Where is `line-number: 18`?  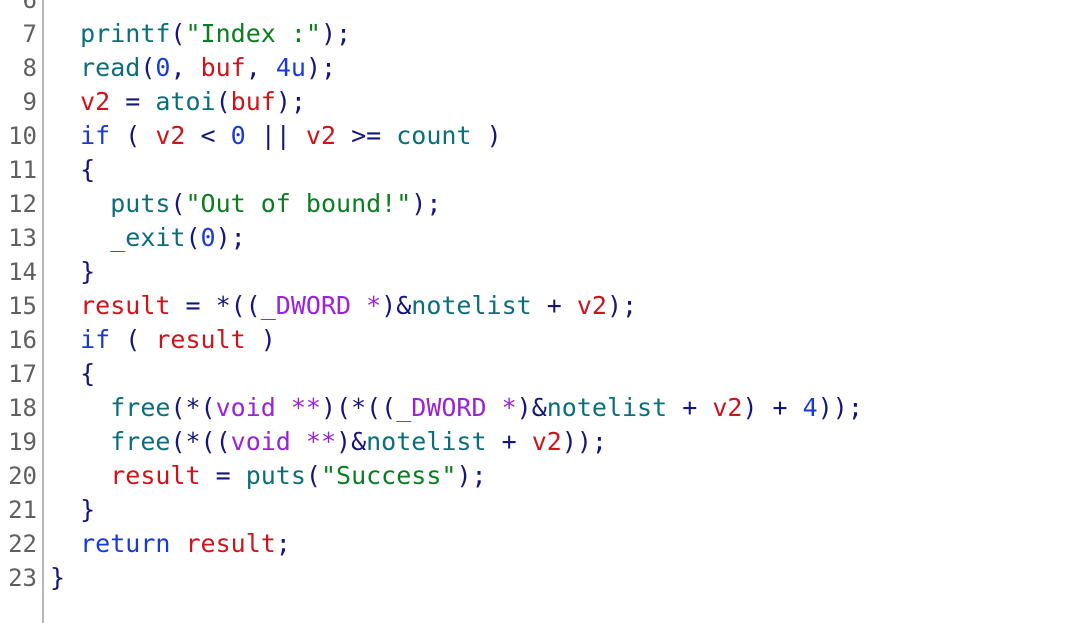
line-number: 18 is located at coordinates (22, 408).